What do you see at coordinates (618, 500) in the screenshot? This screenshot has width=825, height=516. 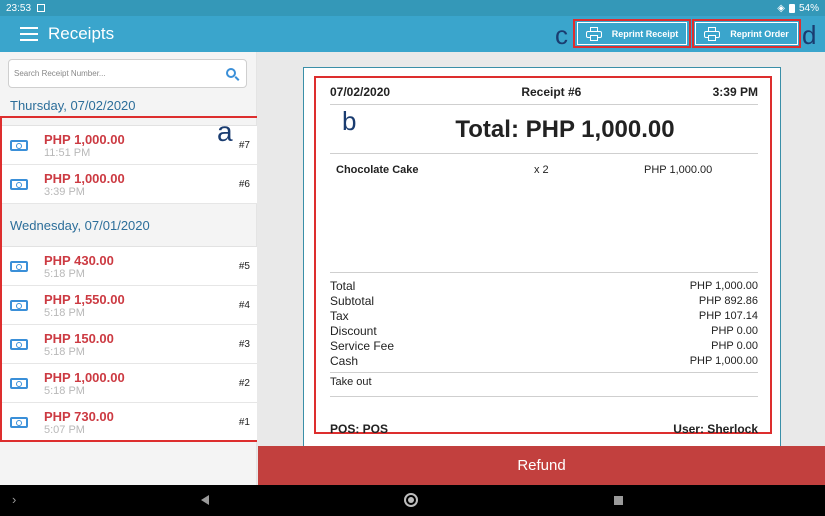 I see `recents-icon` at bounding box center [618, 500].